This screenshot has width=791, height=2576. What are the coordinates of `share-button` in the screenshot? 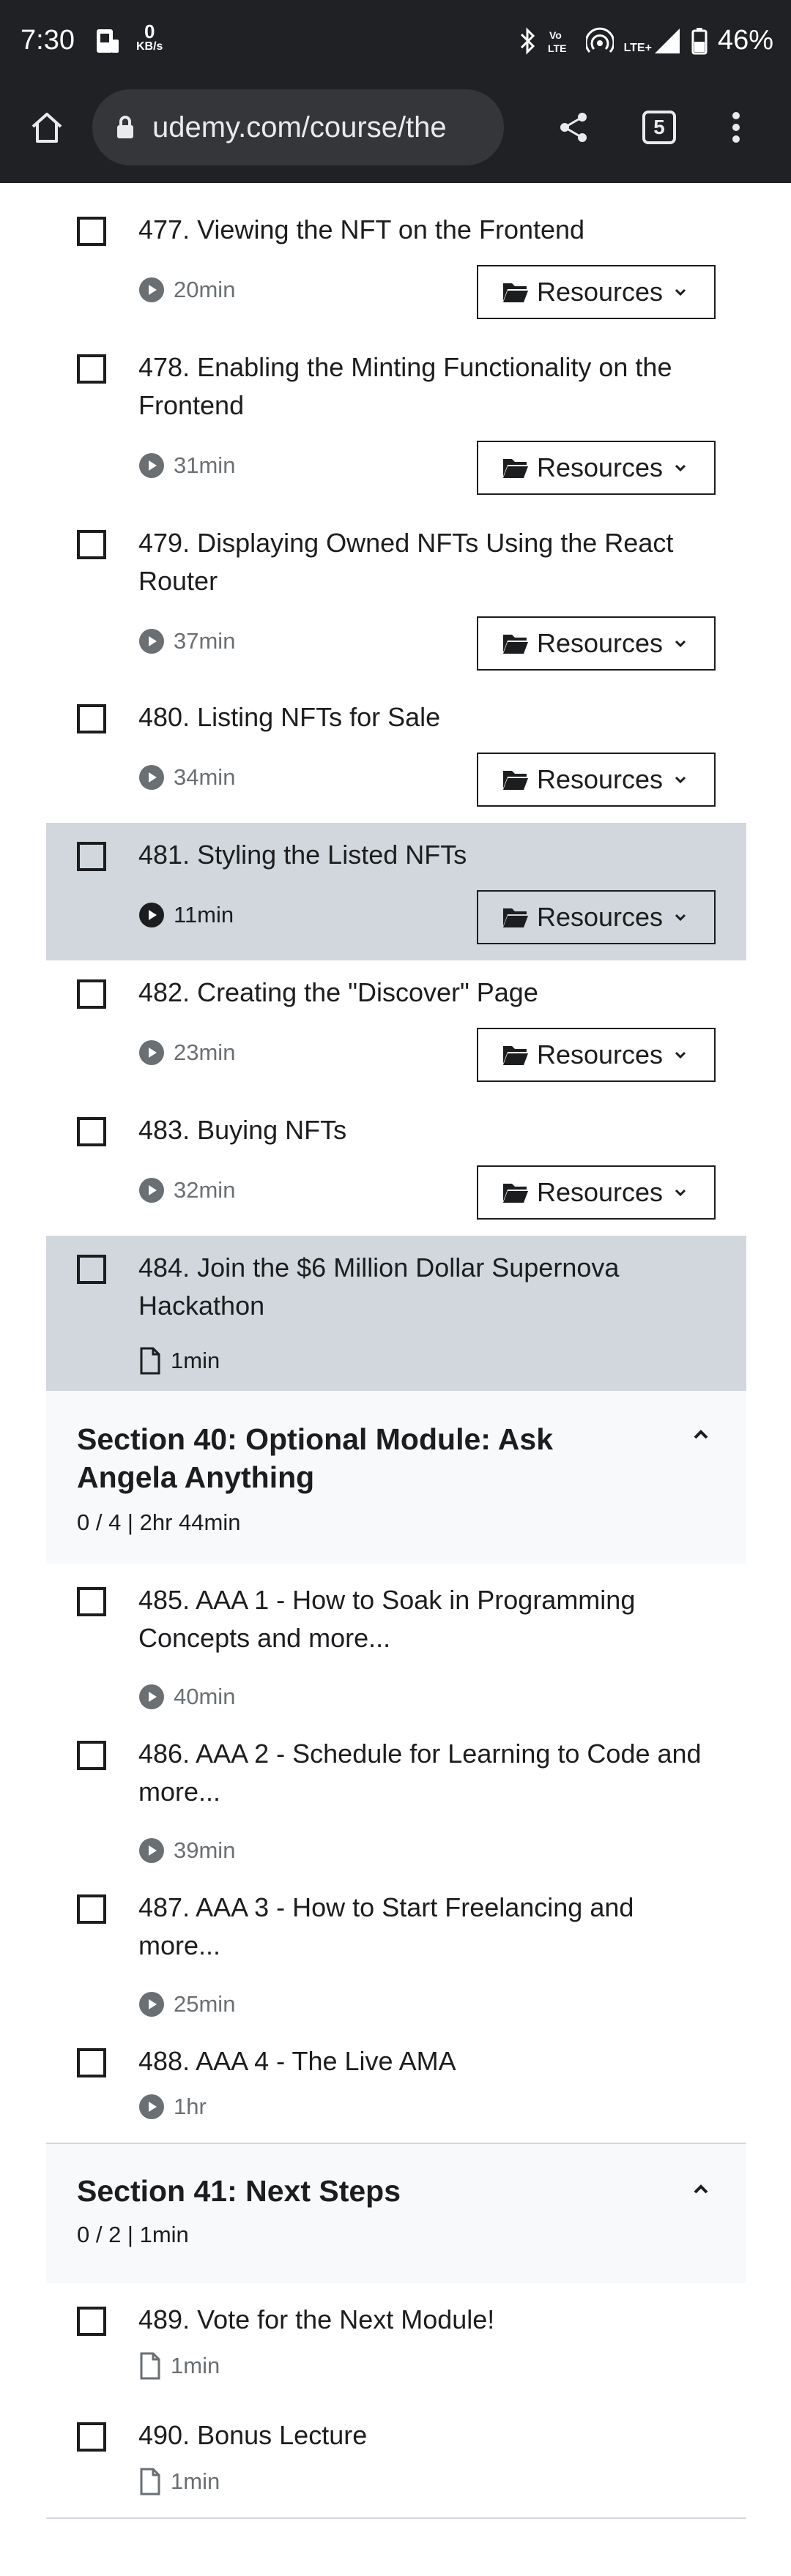 It's located at (574, 127).